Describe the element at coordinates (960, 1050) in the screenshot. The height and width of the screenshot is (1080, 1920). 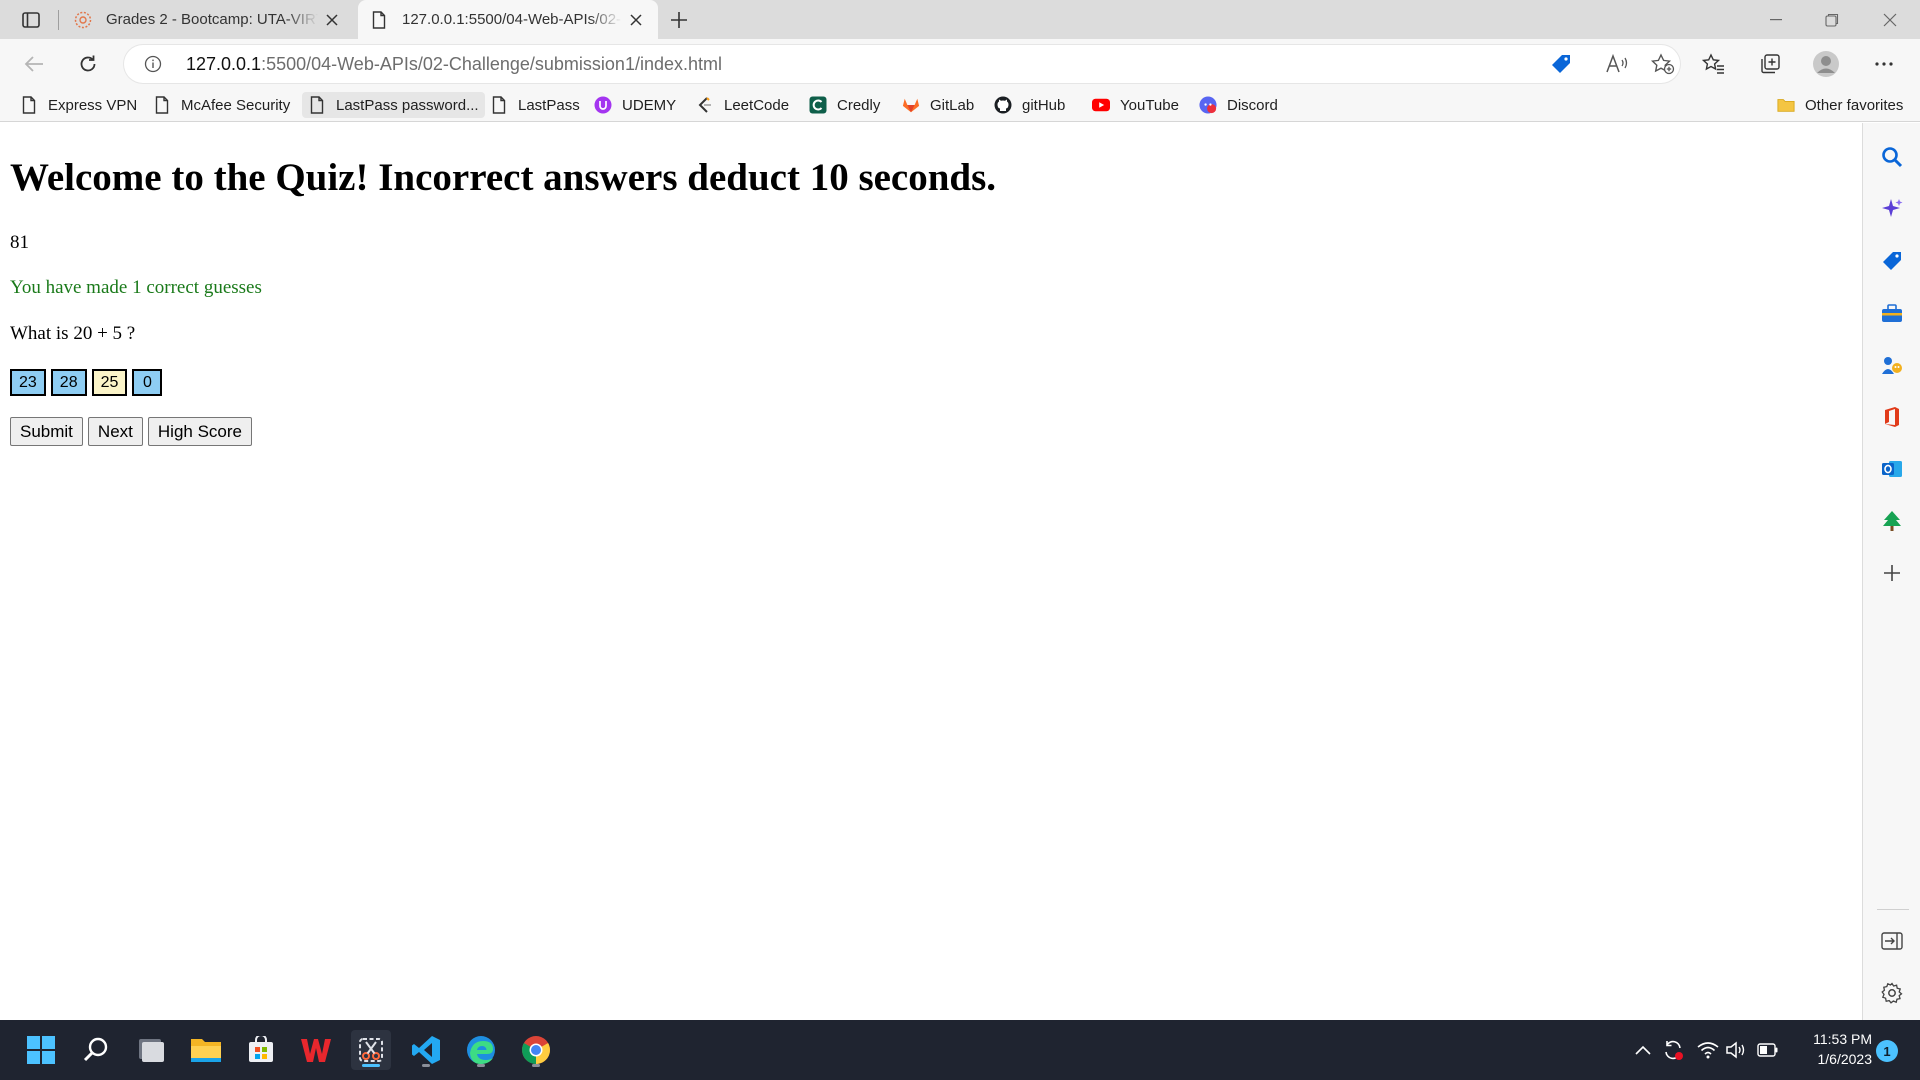
I see `windows-taskbar: 11:53 PM 1/6/2023 1` at that location.